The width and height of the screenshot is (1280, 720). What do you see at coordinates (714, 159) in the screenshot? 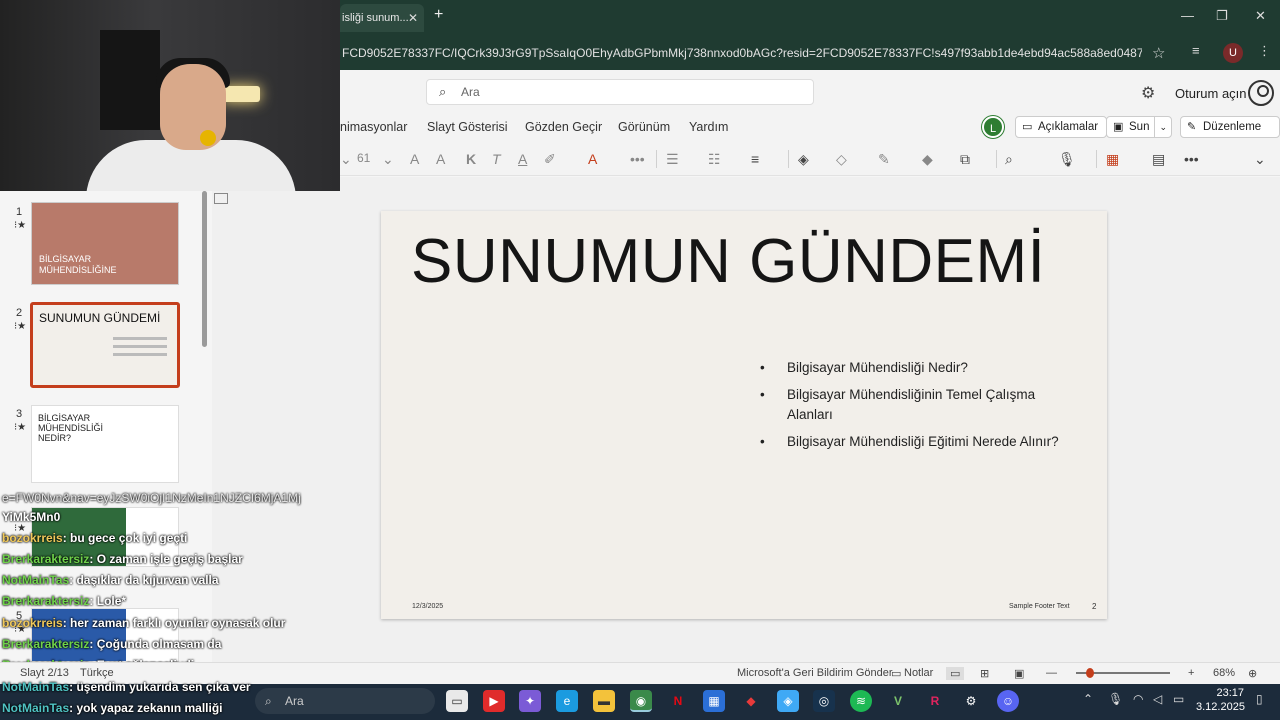
I see `numbering-icon: ☷` at bounding box center [714, 159].